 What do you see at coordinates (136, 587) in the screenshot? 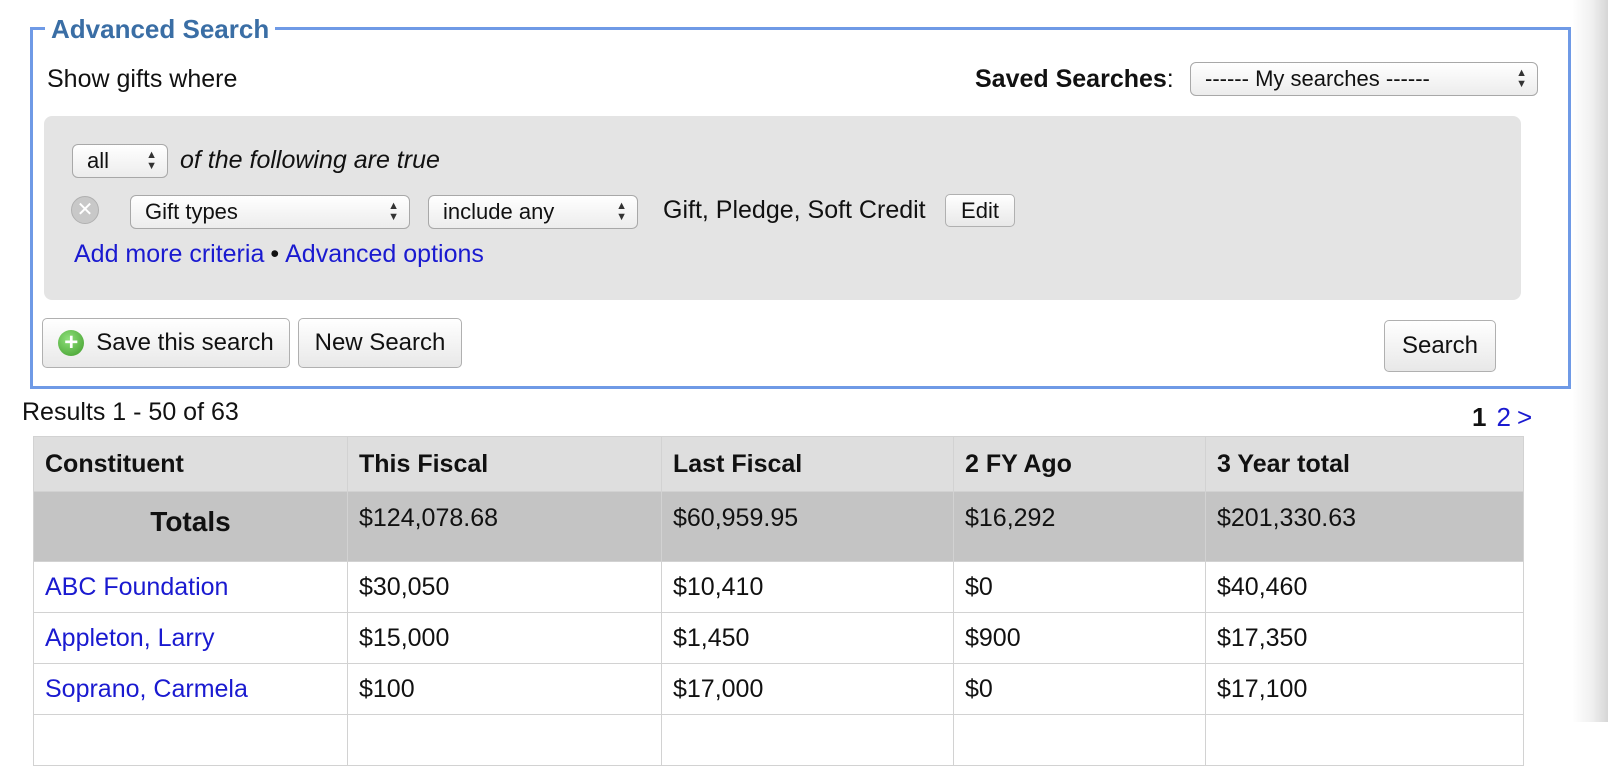
I see `constituent-link: ABC Foundation` at bounding box center [136, 587].